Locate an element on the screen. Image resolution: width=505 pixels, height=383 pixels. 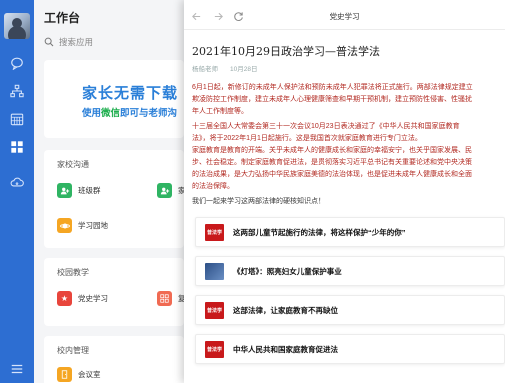
app-class-group: 班级群 is located at coordinates (79, 190).